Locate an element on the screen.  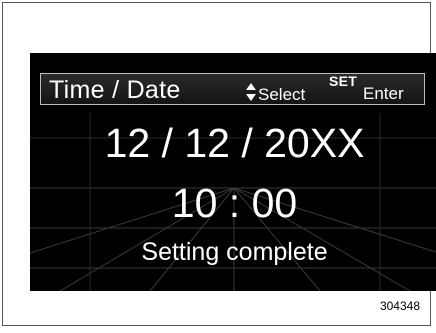
date-value: 12 / 12 / 20XX is located at coordinates (234, 143).